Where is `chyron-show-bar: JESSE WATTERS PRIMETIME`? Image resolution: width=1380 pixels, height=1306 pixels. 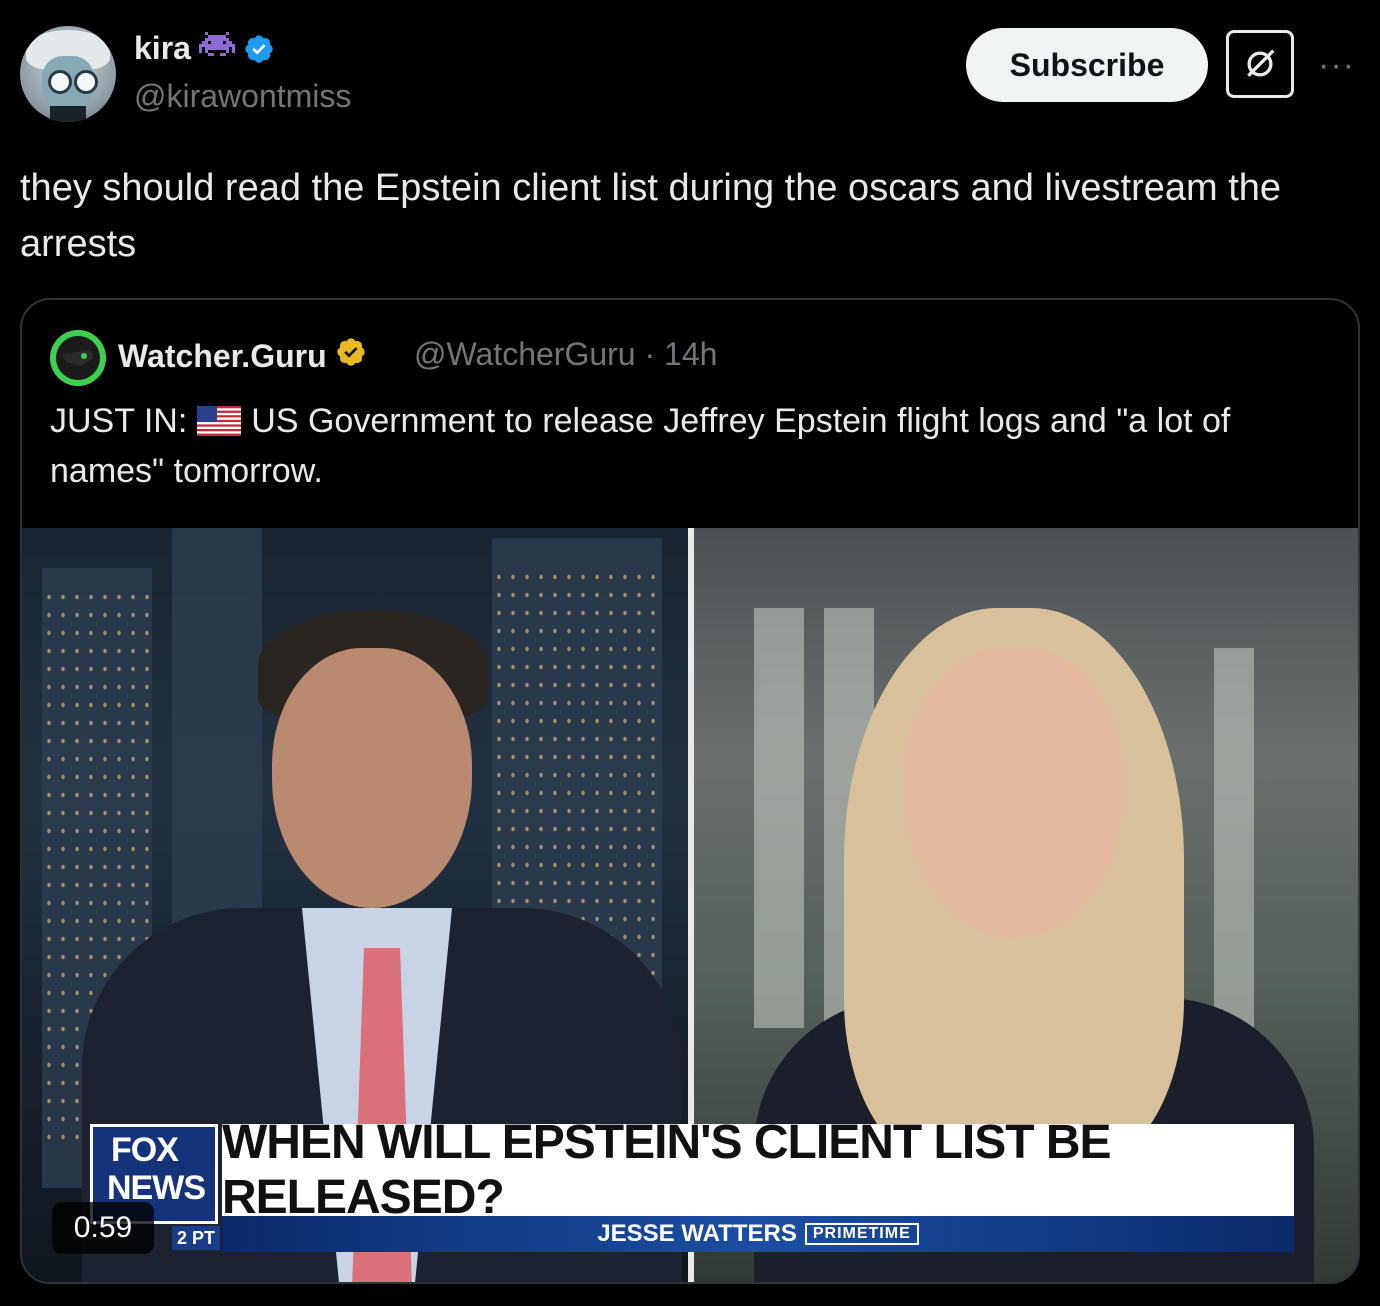 chyron-show-bar: JESSE WATTERS PRIMETIME is located at coordinates (758, 1234).